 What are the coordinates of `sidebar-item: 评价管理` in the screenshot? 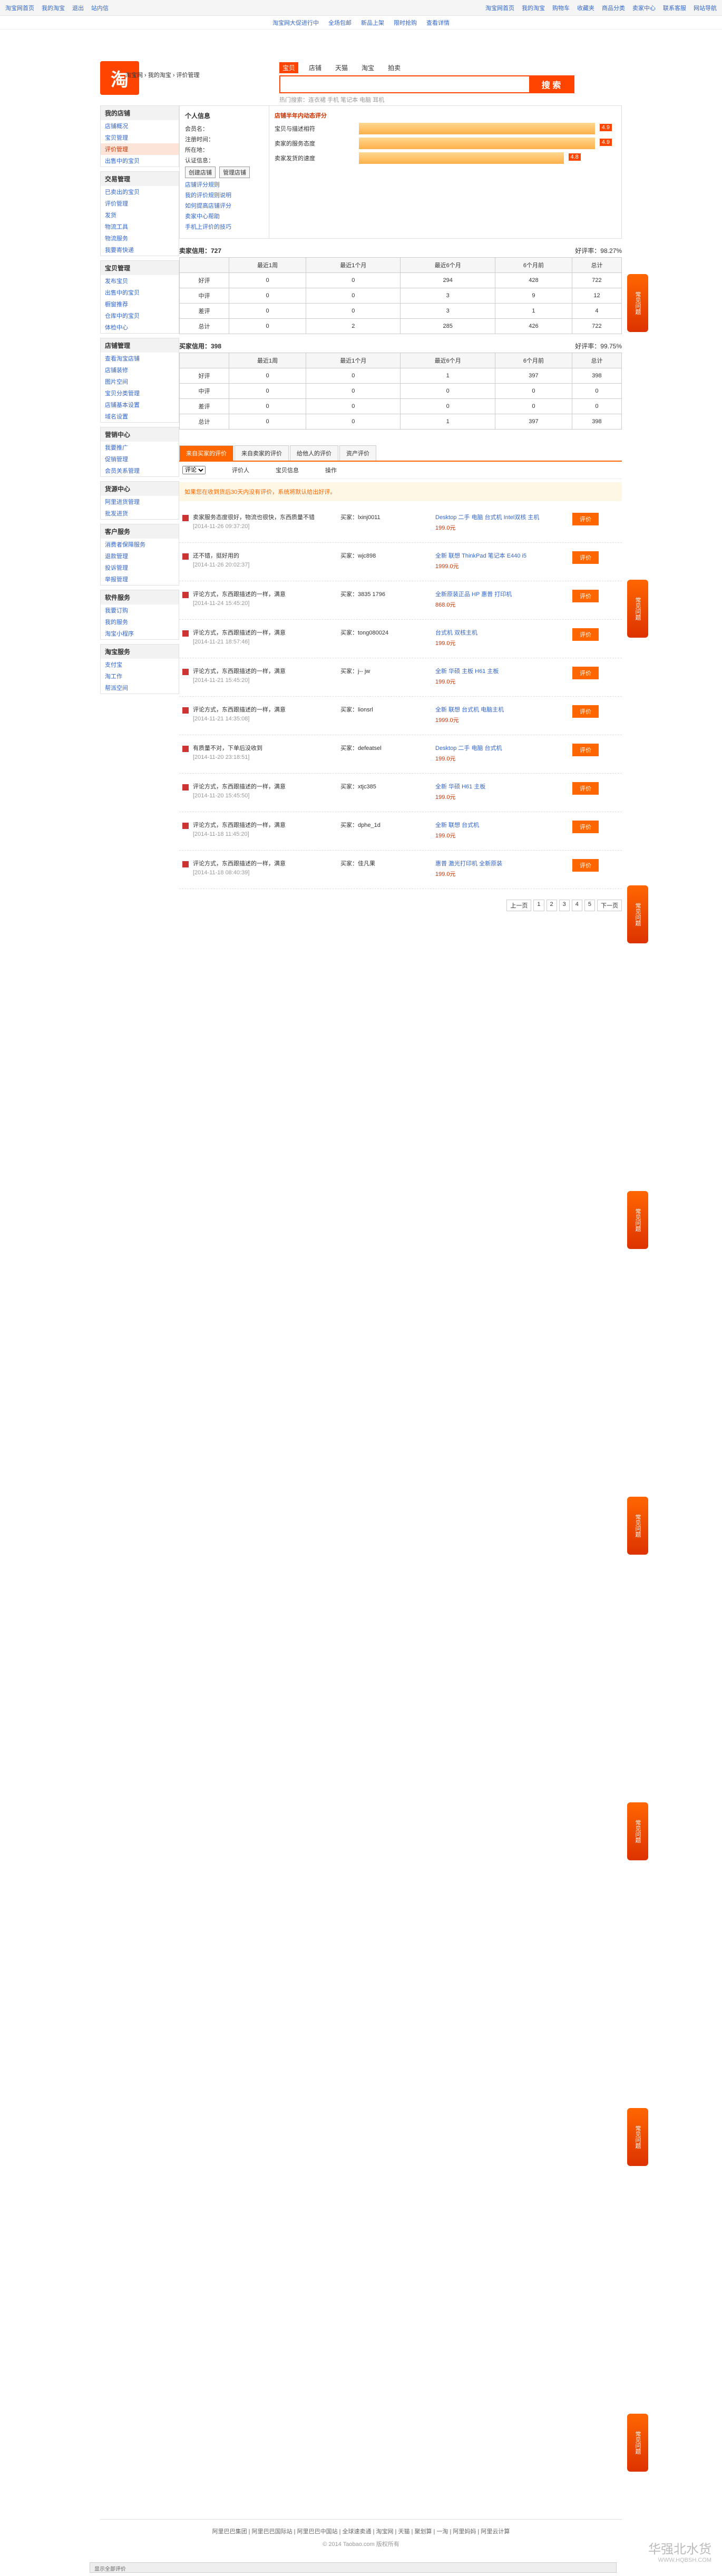 It's located at (140, 149).